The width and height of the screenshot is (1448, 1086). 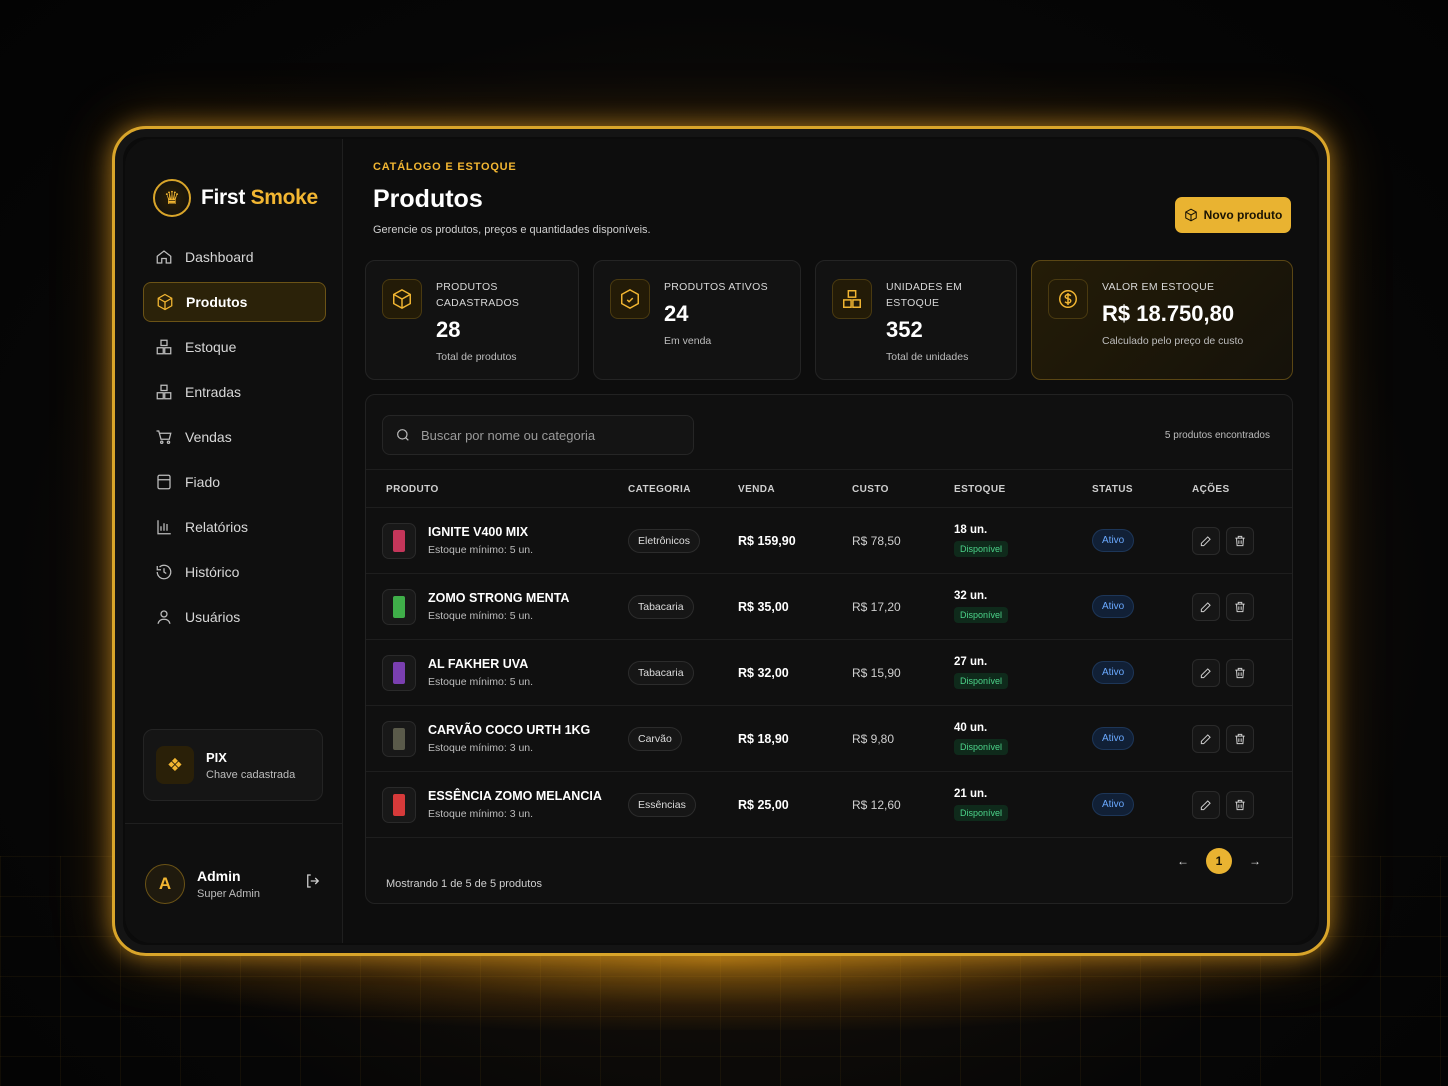 I want to click on cell-produto: IGNITE V400 MIX Estoque mínimo: 5 un., so click(x=497, y=540).